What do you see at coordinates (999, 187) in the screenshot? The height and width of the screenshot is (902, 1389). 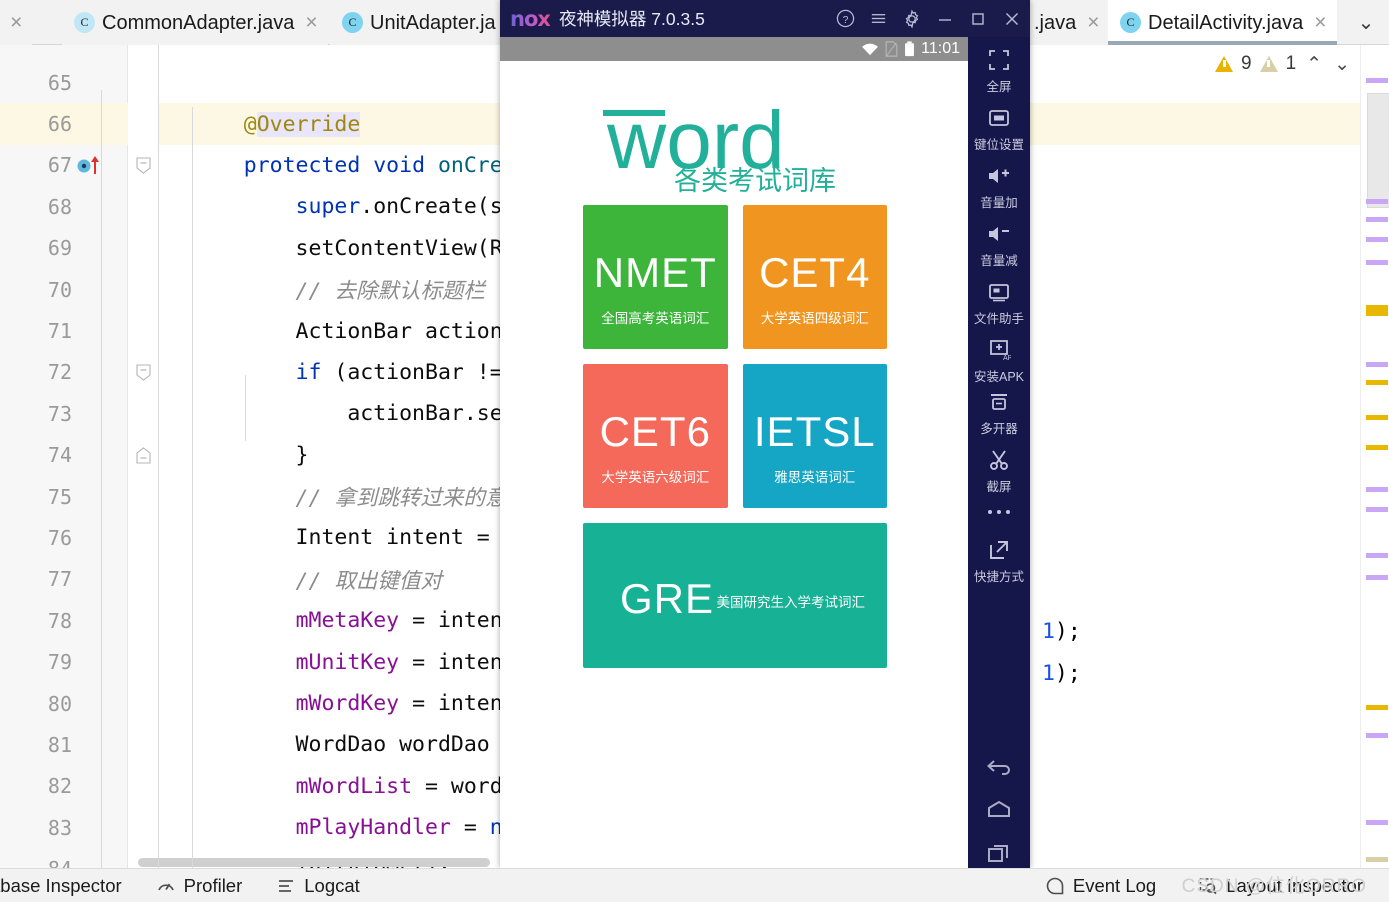 I see `nox-tool-volume-up: 音量加` at bounding box center [999, 187].